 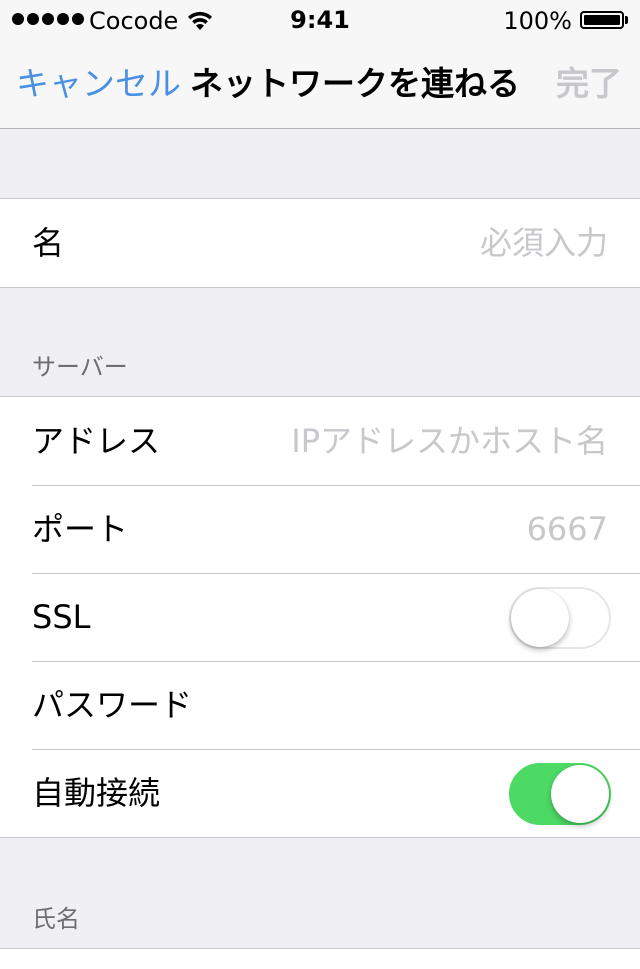 What do you see at coordinates (602, 20) in the screenshot?
I see `battery-icon` at bounding box center [602, 20].